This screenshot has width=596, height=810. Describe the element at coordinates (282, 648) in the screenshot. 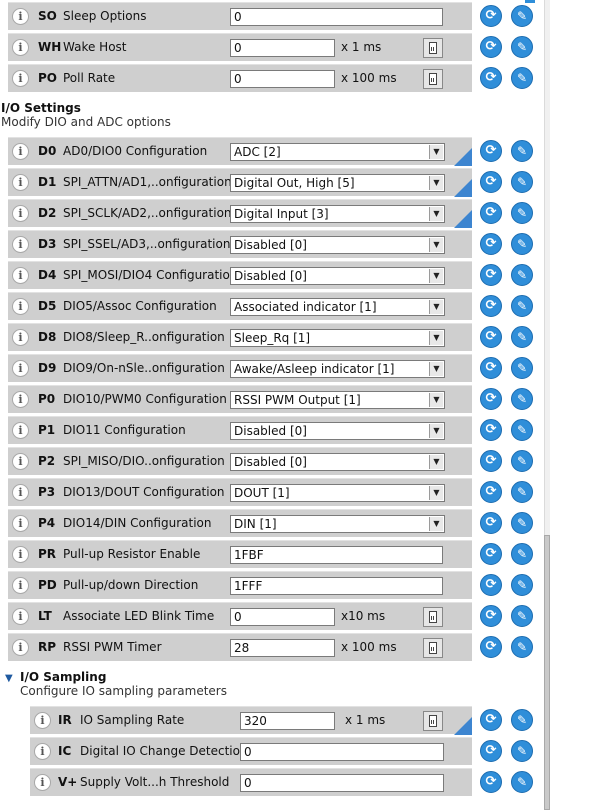

I see `value-field: 28` at that location.